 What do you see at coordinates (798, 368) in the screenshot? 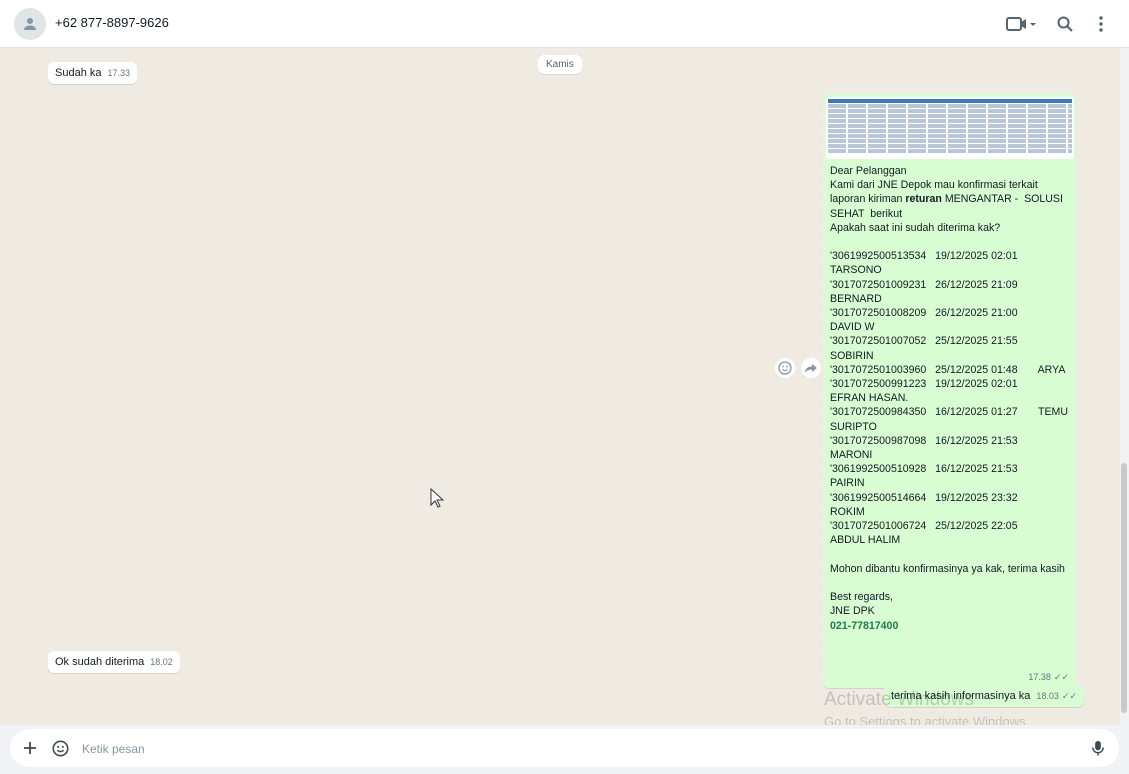
I see `message-actions` at bounding box center [798, 368].